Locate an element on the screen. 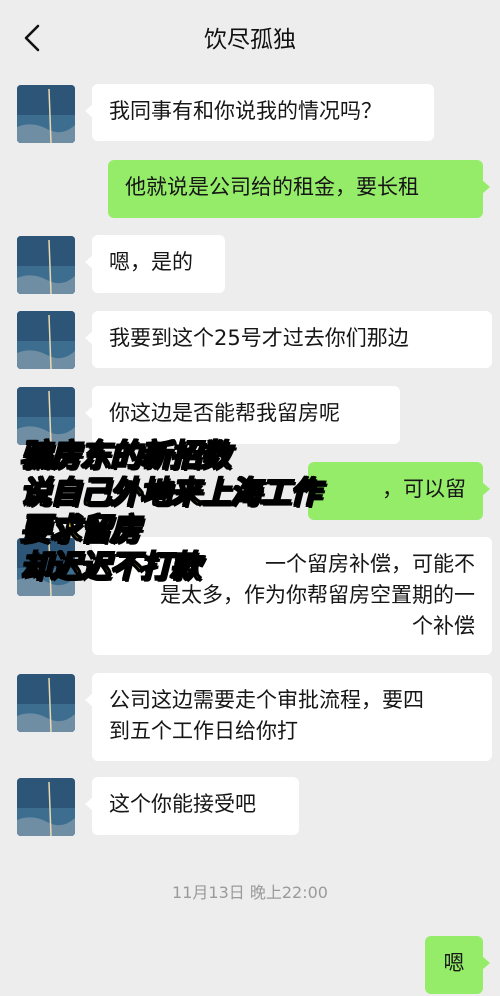 This screenshot has width=500, height=996. message-bubble-outgoing: 他就说是公司给的租金，要长租 is located at coordinates (299, 189).